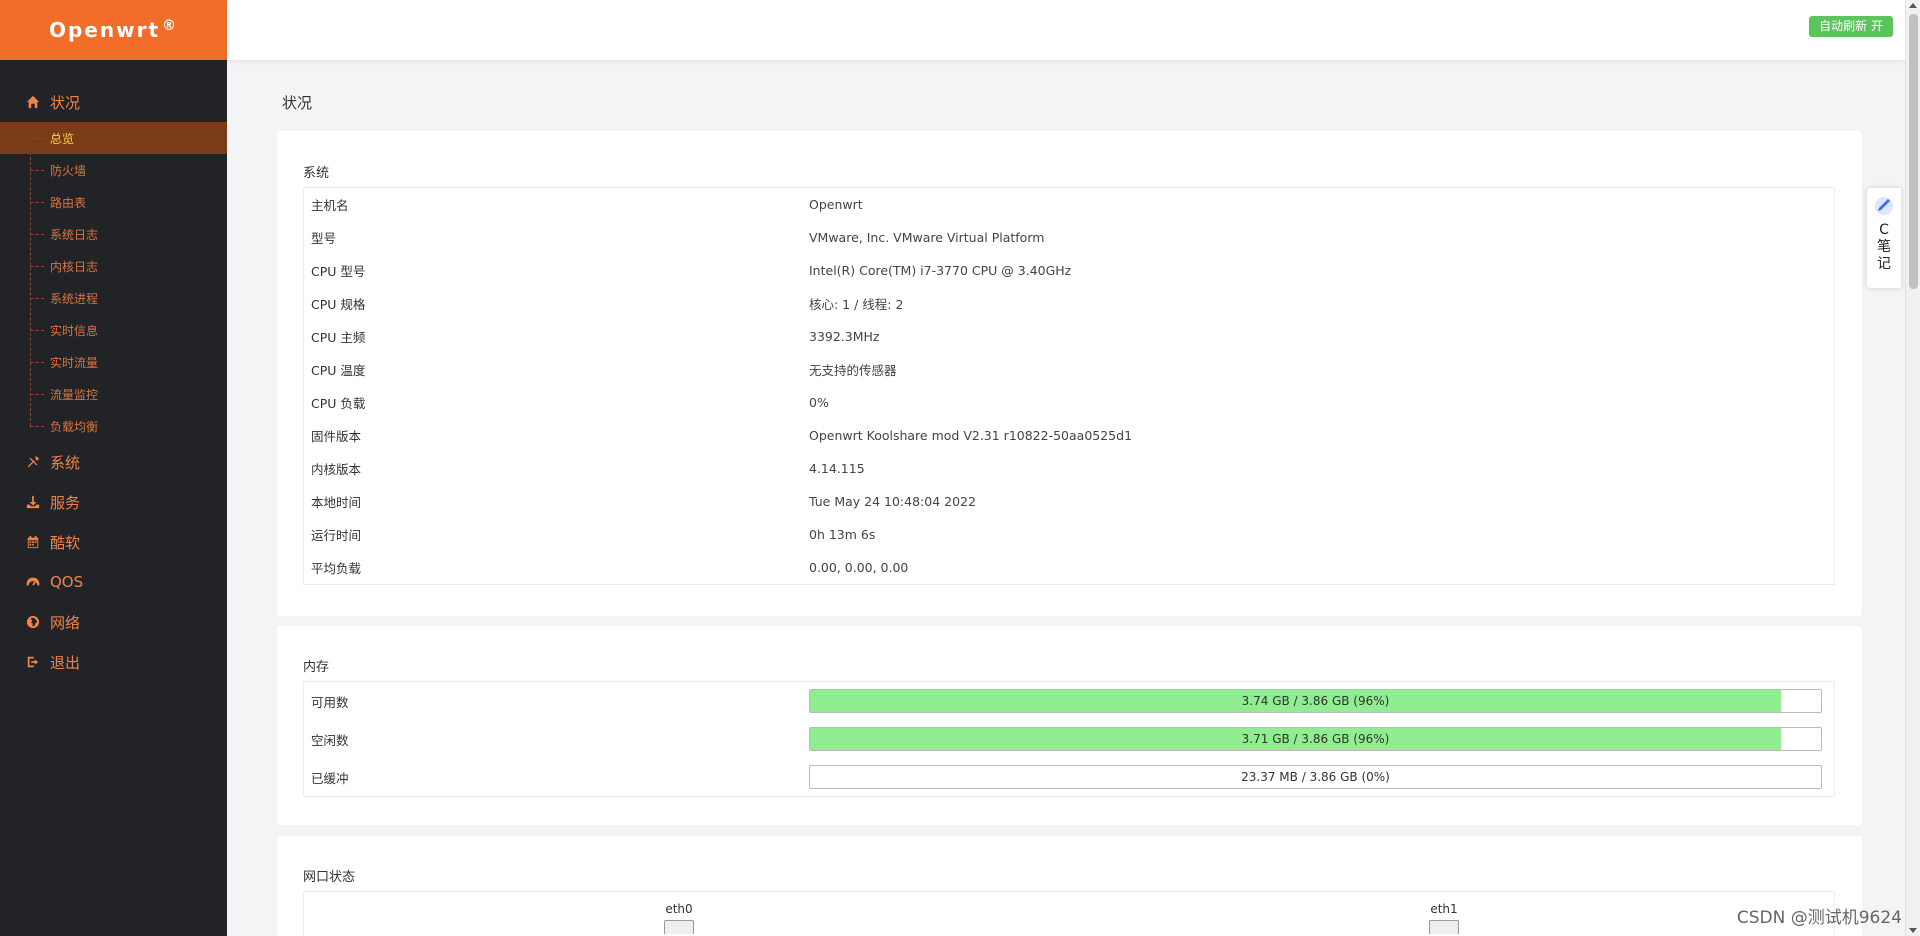  I want to click on scroll-up-icon, so click(1913, 5).